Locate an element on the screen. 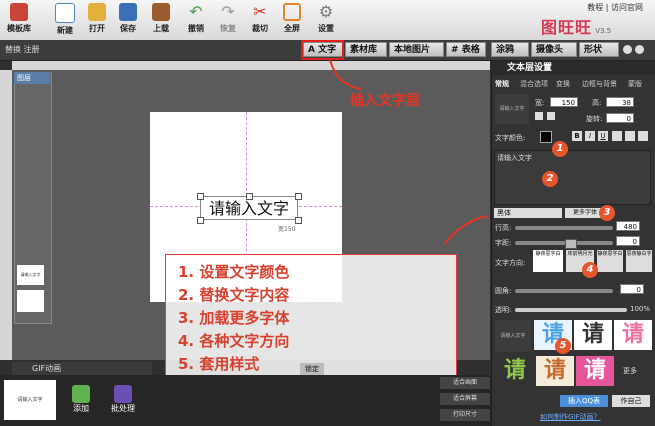  spacing-label: 字距: is located at coordinates (503, 243).